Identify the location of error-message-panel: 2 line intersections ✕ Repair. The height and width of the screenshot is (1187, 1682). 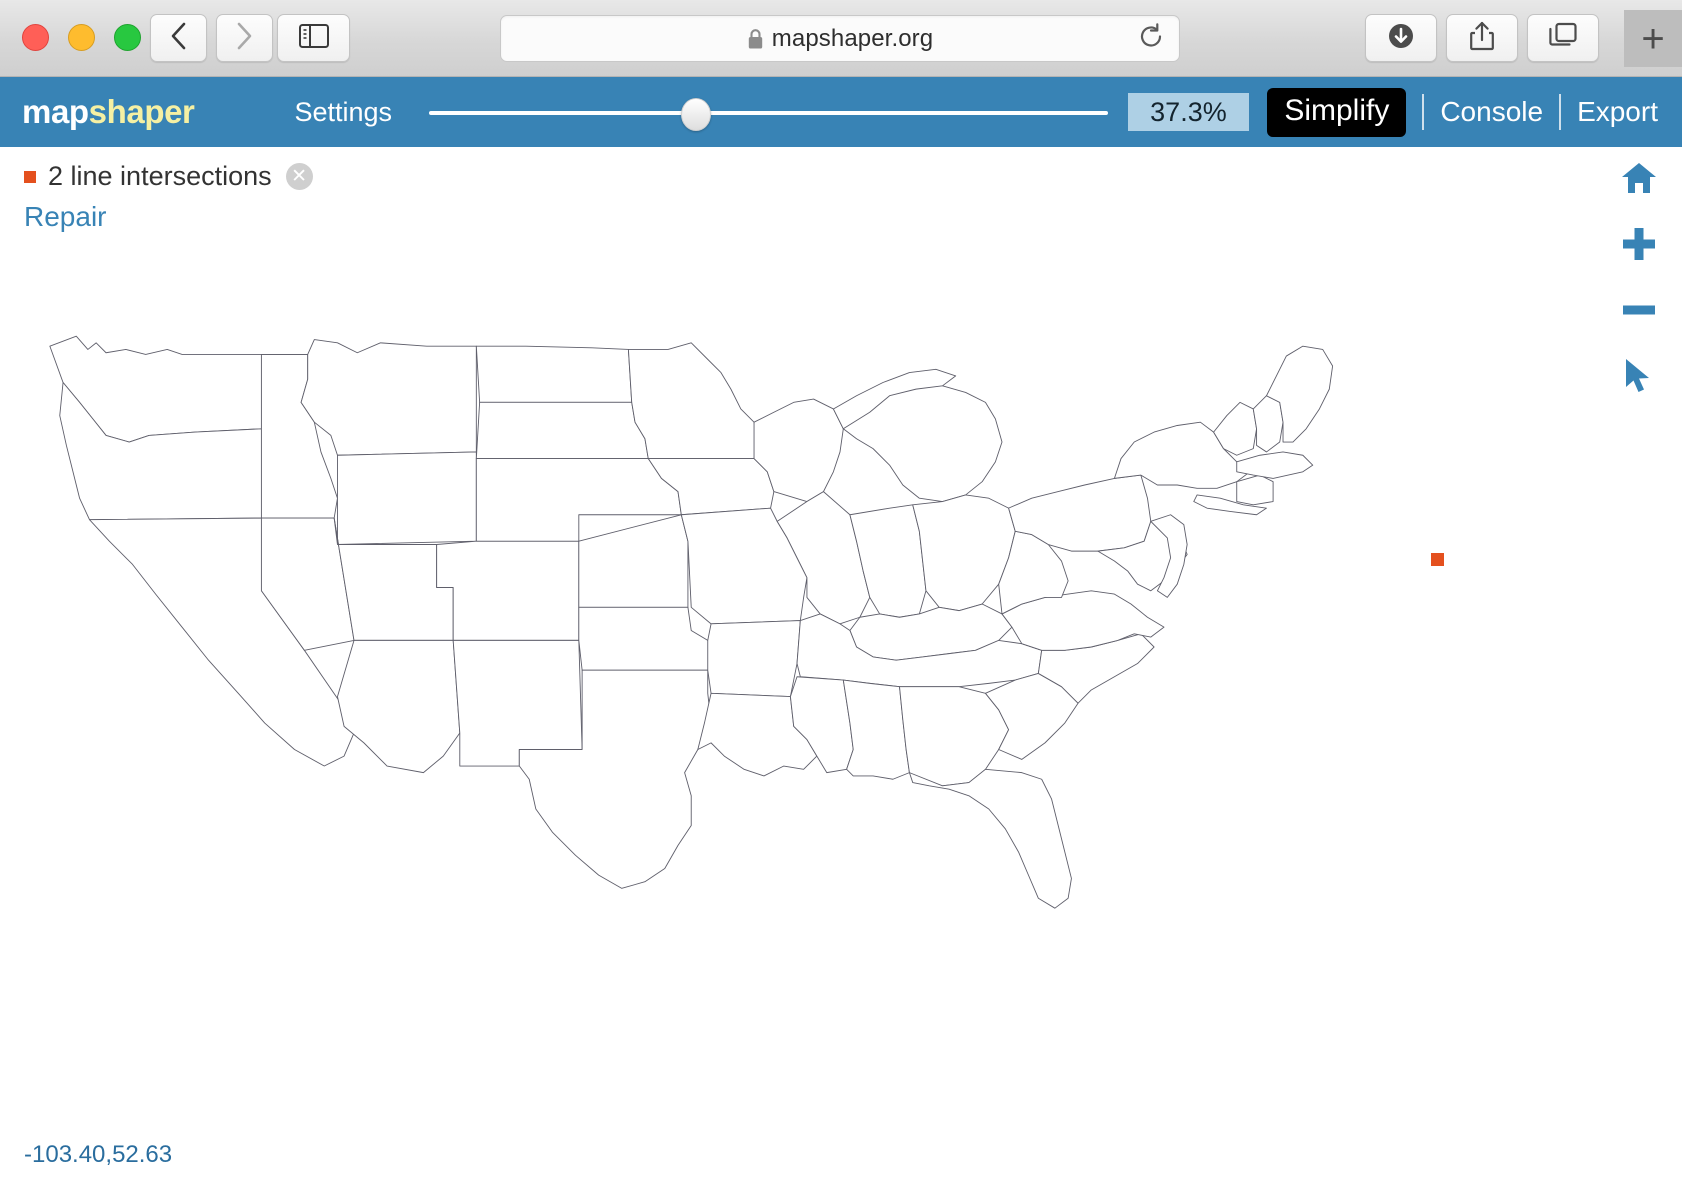
(168, 197).